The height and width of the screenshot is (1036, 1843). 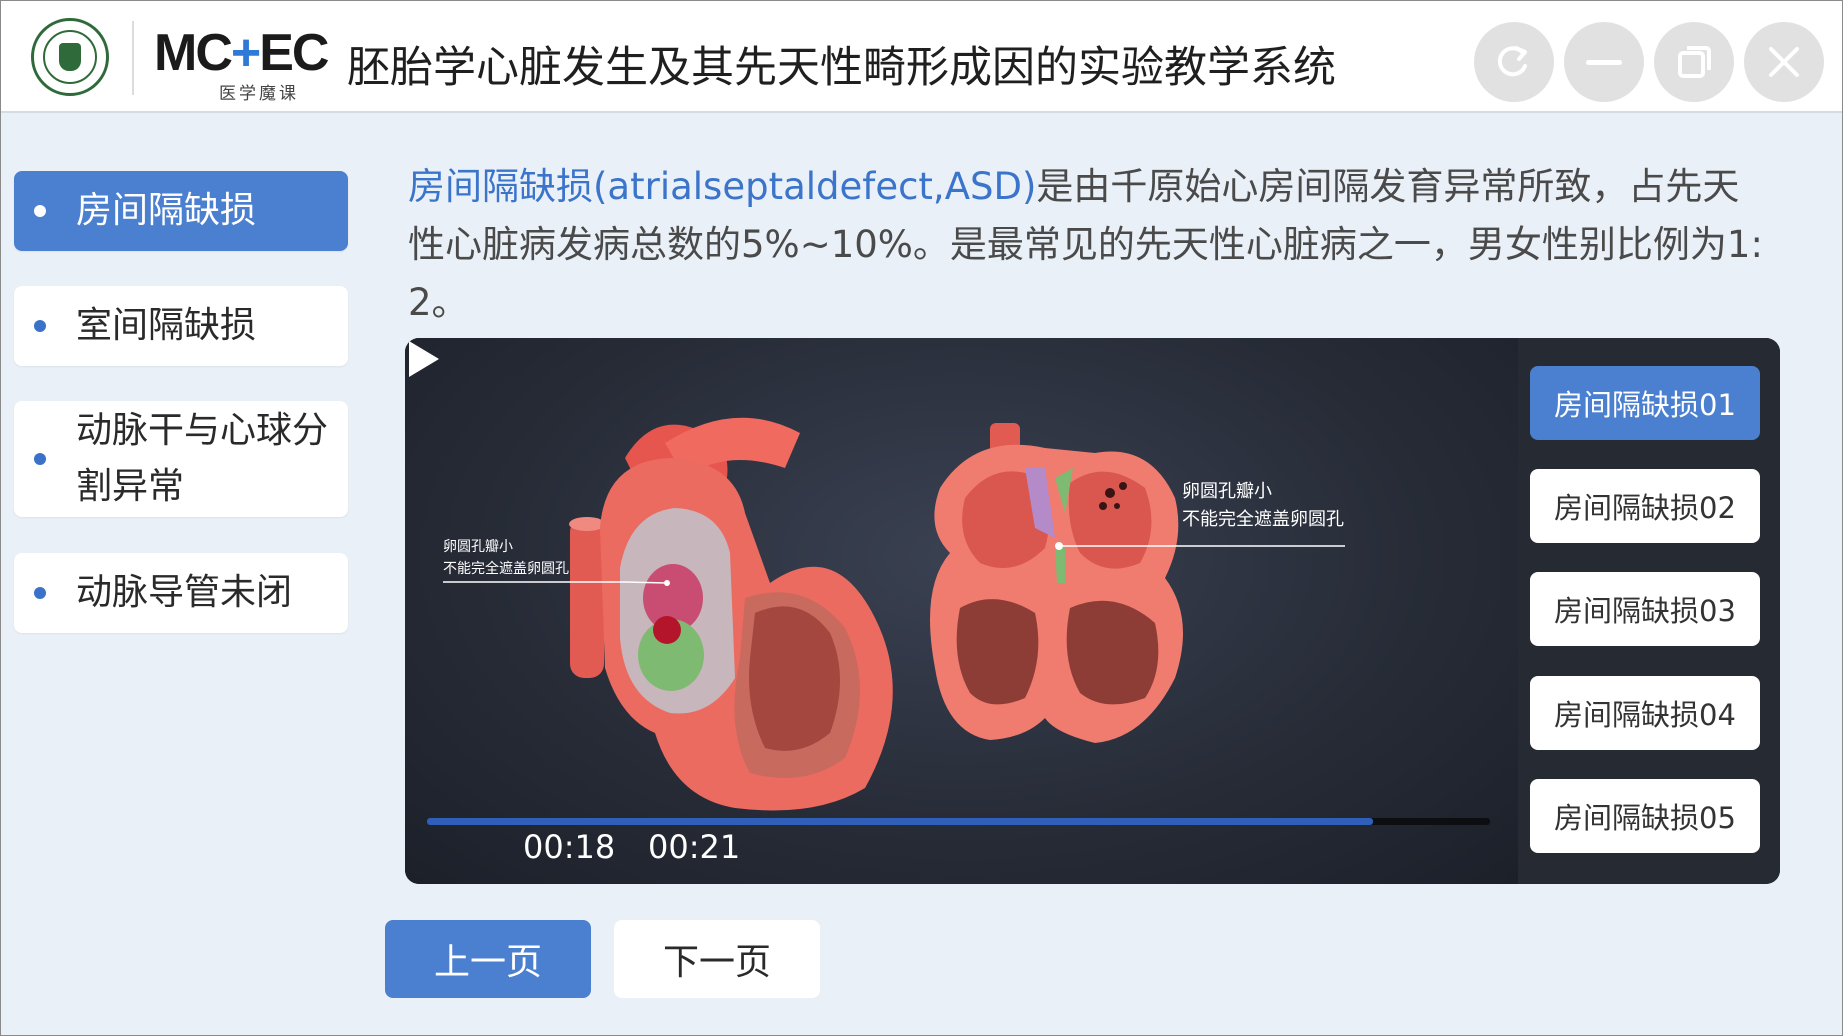 What do you see at coordinates (166, 210) in the screenshot?
I see `sidebar-item-label: 房间隔缺损` at bounding box center [166, 210].